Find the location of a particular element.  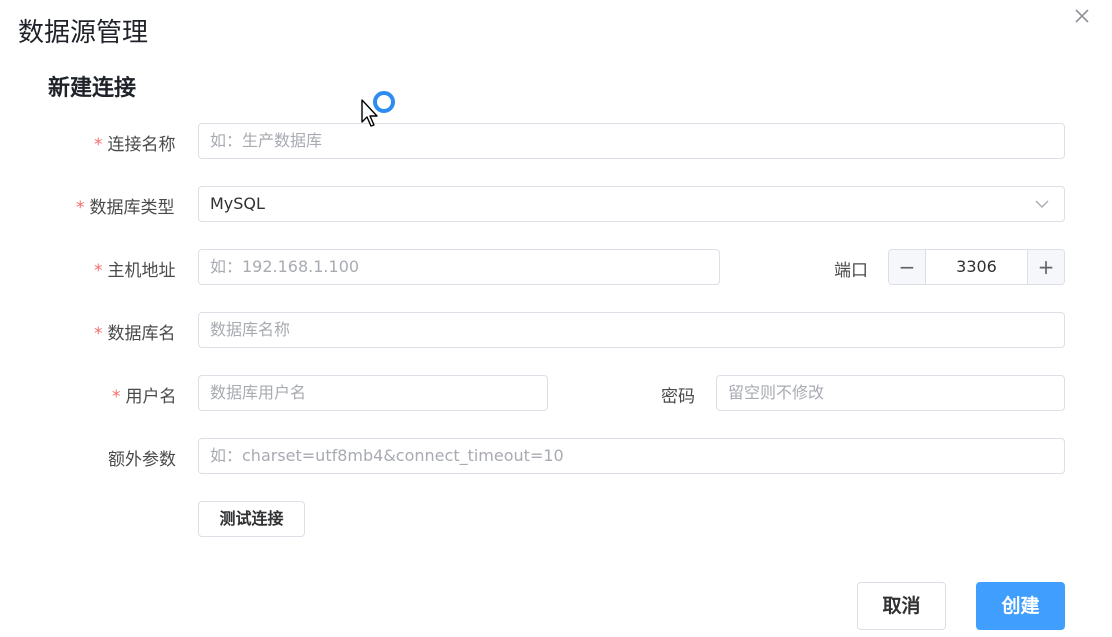

port-label: 端口 is located at coordinates (851, 271).